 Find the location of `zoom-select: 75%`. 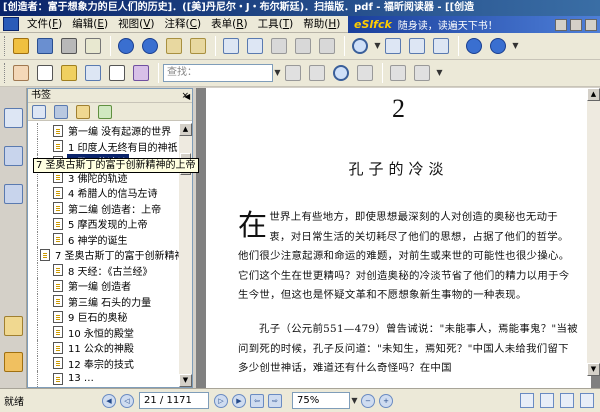

zoom-select: 75% is located at coordinates (321, 400).